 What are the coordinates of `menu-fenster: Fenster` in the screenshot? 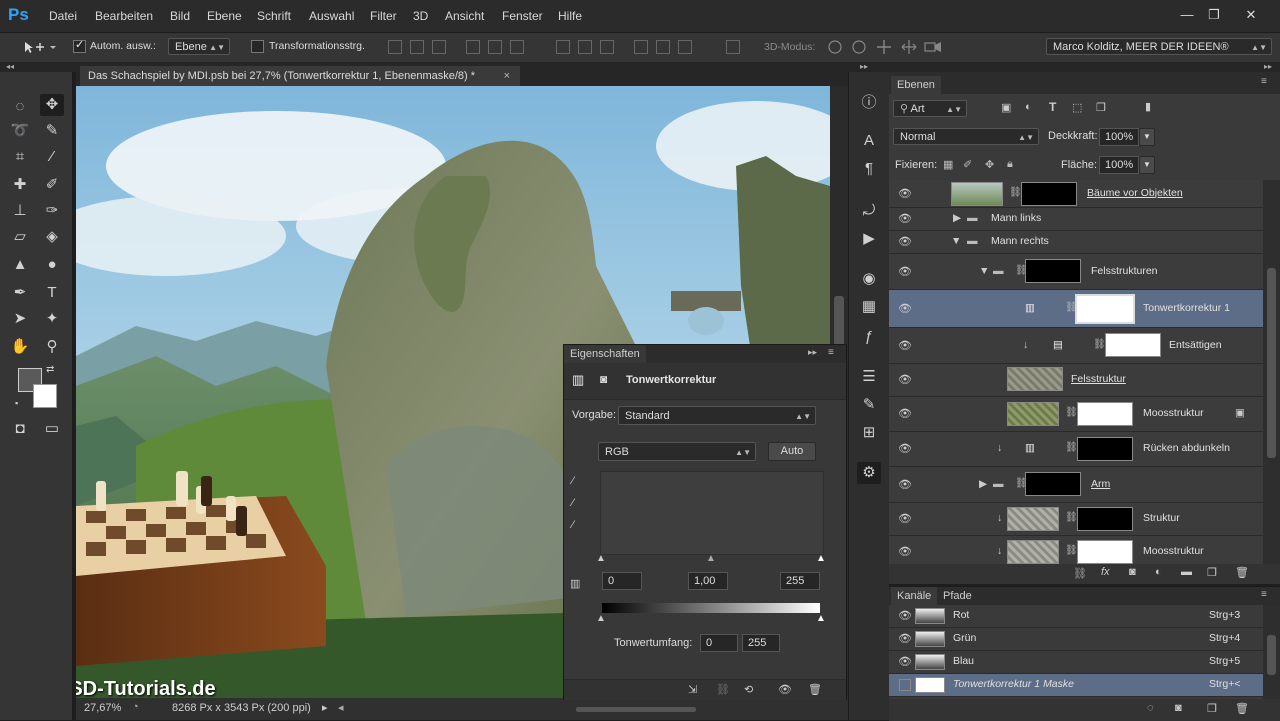 It's located at (522, 16).